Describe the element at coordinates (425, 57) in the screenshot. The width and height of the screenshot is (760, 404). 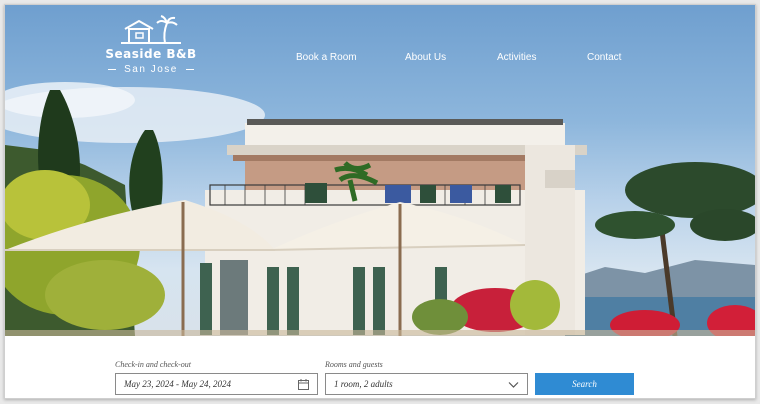
I see `nav-about-us: About Us` at that location.